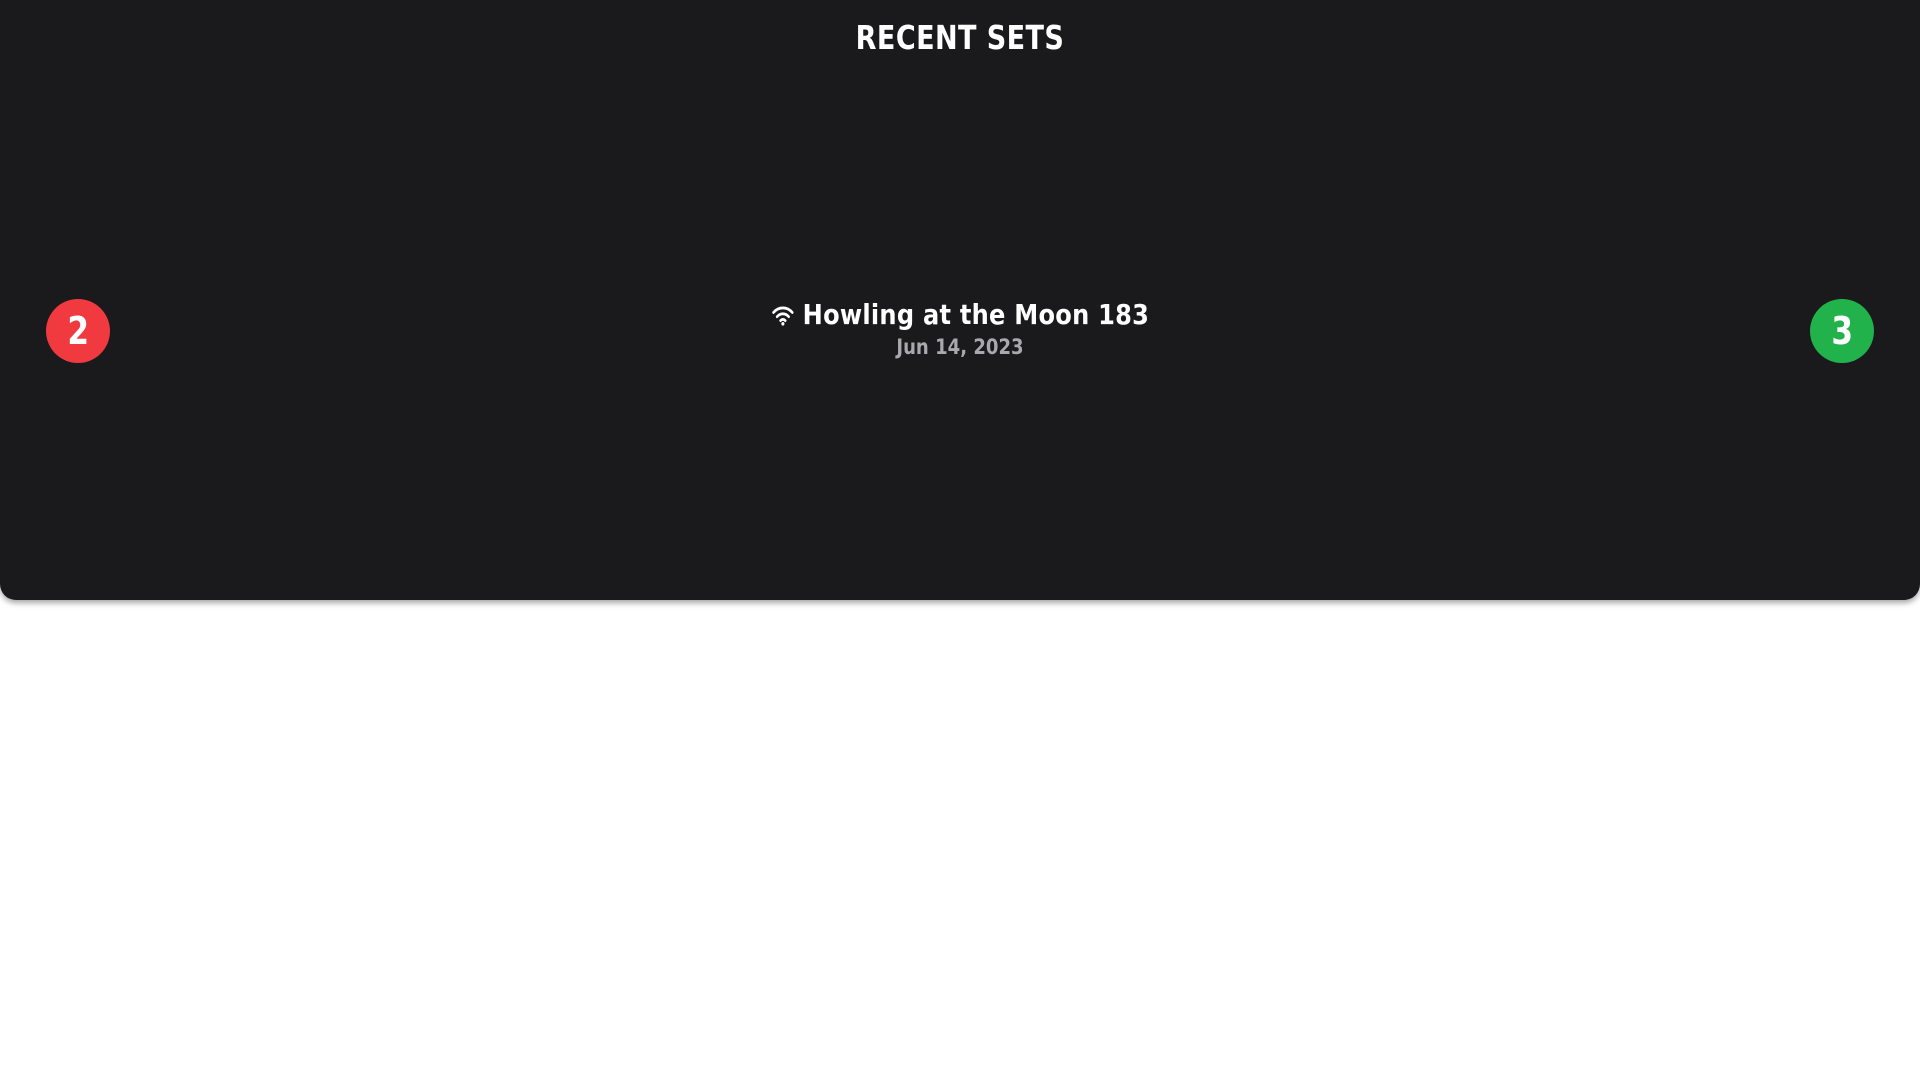  What do you see at coordinates (960, 347) in the screenshot?
I see `set-date: Jun 14, 2023` at bounding box center [960, 347].